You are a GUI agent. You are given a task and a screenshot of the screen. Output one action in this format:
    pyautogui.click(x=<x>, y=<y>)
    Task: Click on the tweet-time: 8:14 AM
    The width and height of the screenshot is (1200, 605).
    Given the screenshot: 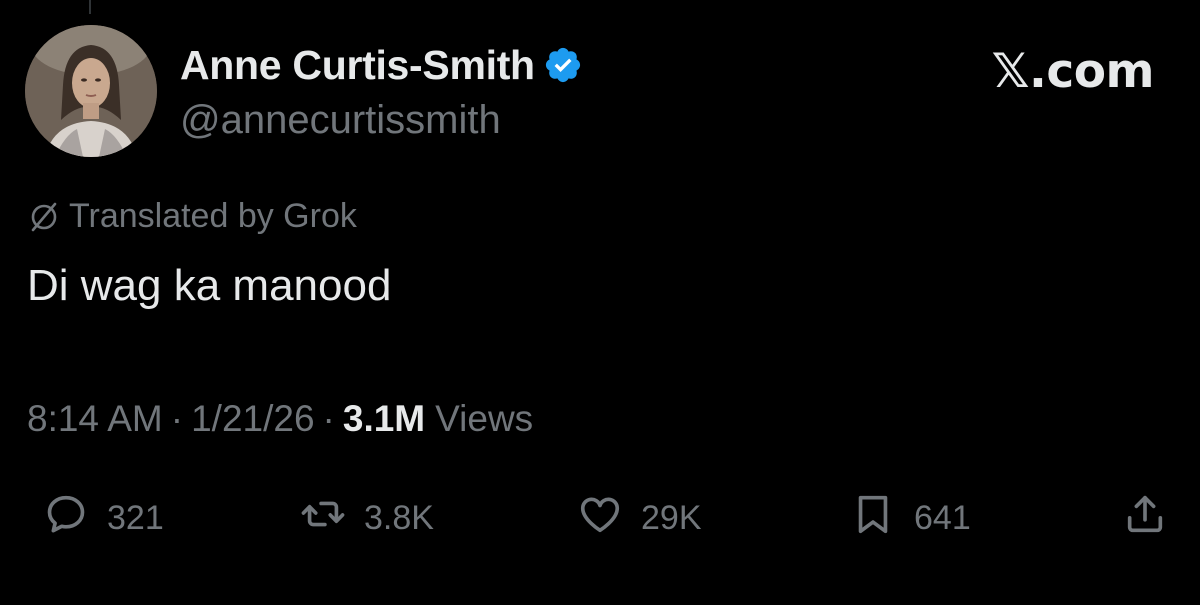 What is the action you would take?
    pyautogui.click(x=95, y=419)
    